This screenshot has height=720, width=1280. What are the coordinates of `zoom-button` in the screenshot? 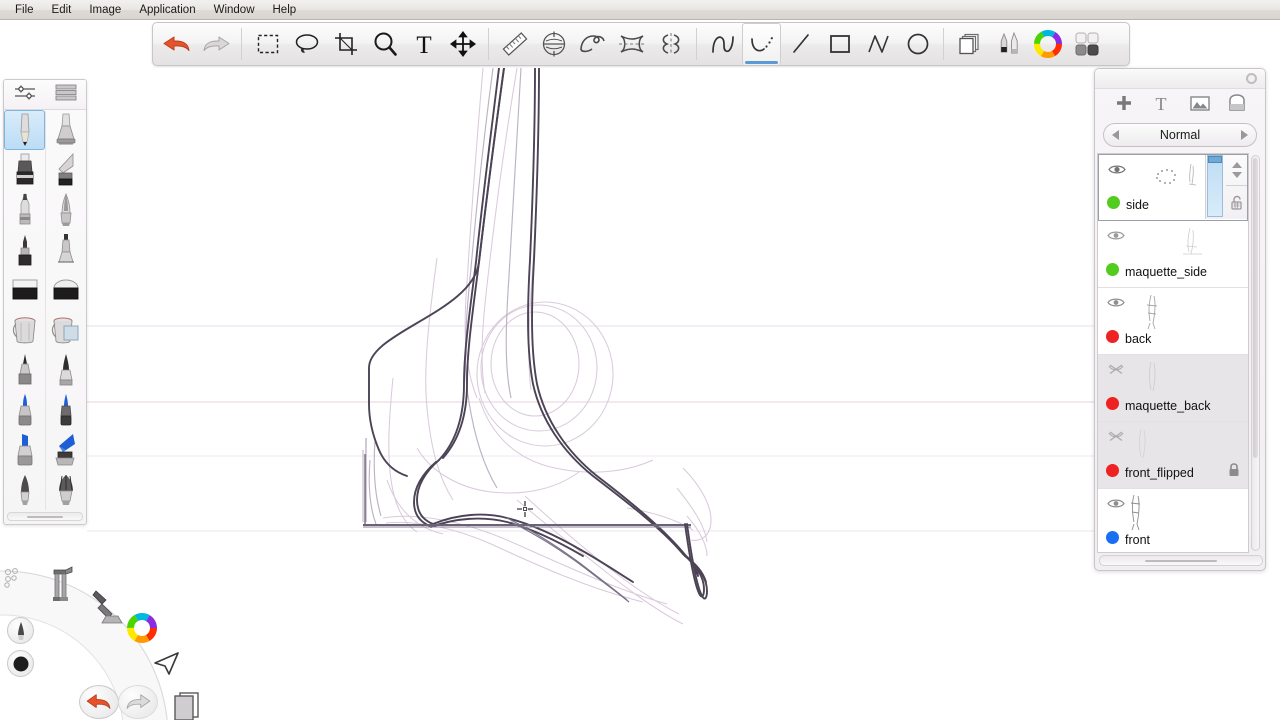 It's located at (384, 44).